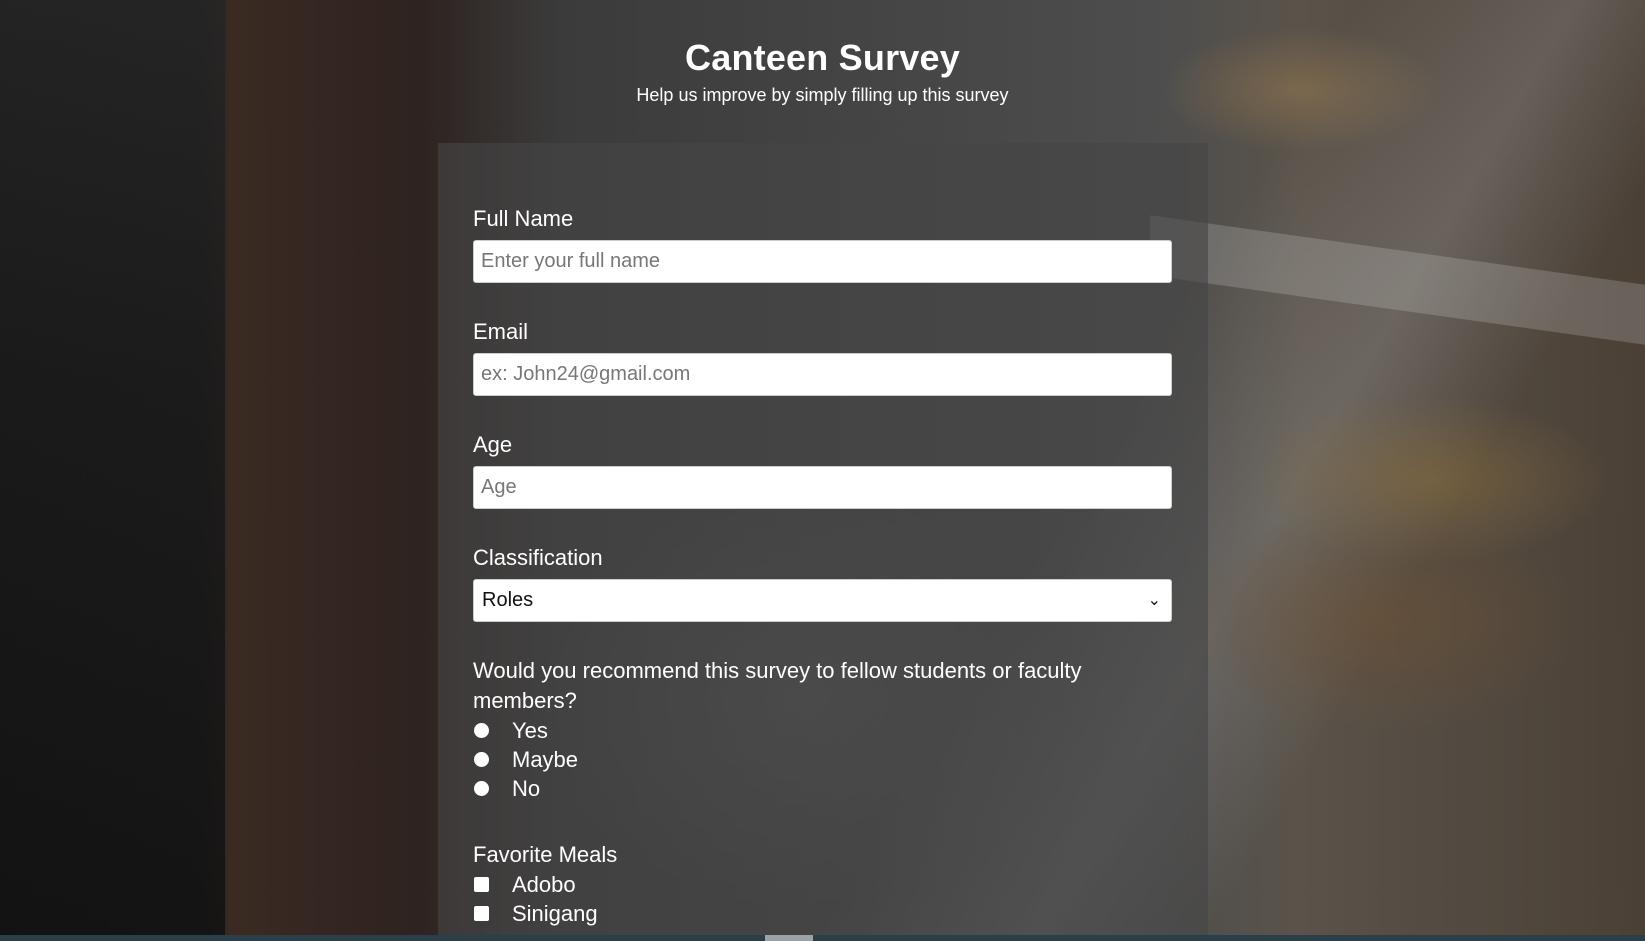  I want to click on meal-option-adobo: Adobo, so click(822, 884).